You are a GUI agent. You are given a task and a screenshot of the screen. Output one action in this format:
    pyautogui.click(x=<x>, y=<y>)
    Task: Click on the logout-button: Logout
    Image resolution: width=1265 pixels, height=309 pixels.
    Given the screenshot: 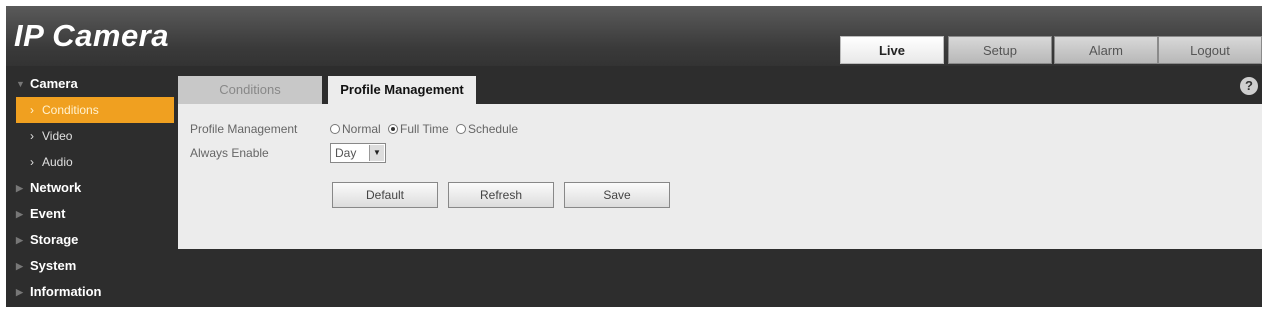 What is the action you would take?
    pyautogui.click(x=1210, y=50)
    